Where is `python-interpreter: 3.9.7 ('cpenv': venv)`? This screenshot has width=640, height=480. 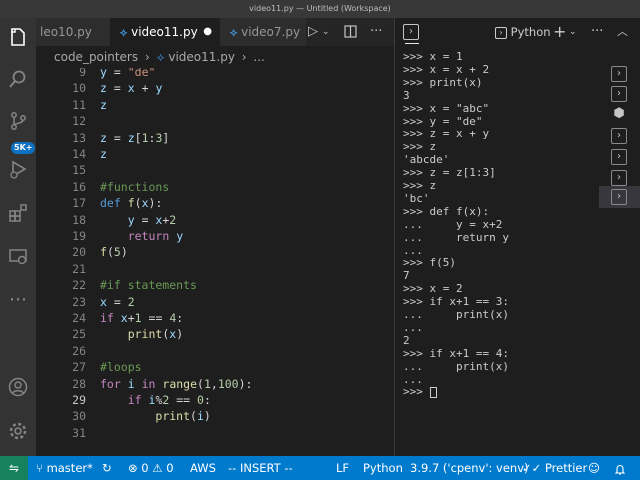
python-interpreter: 3.9.7 ('cpenv': venv) is located at coordinates (469, 468).